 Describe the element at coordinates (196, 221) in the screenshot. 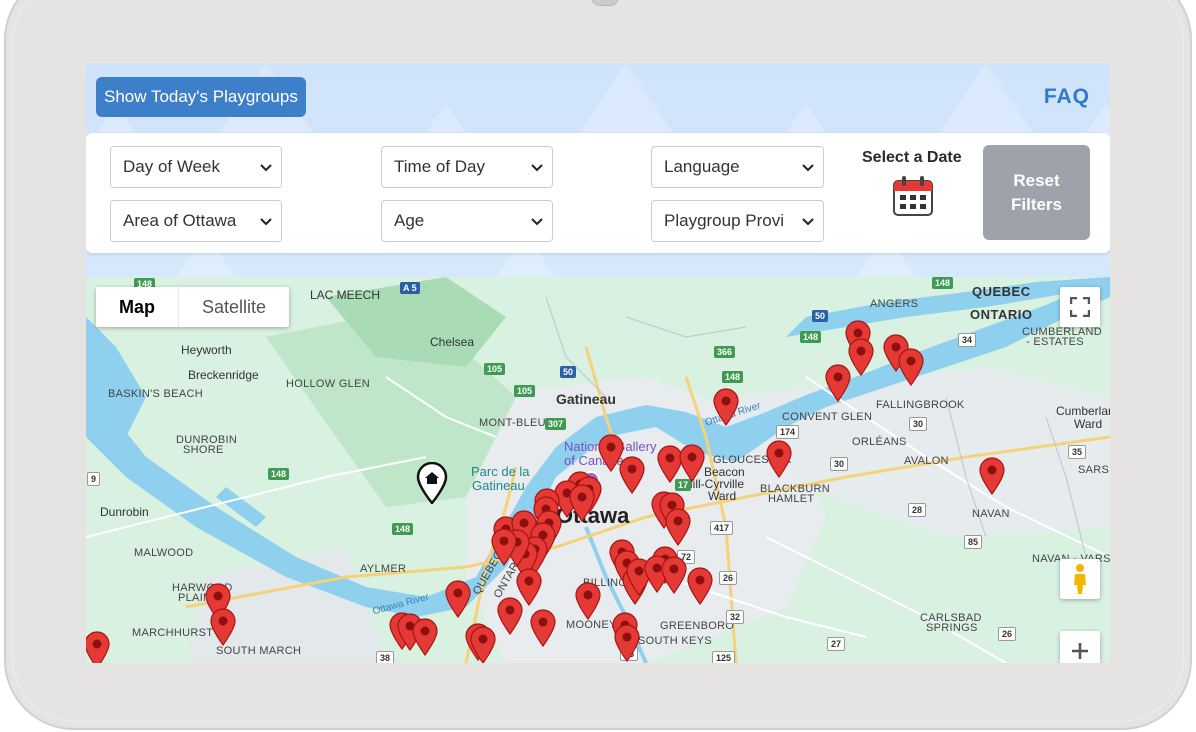

I see `area-of-ottawa-select: Area of Ottawa` at that location.